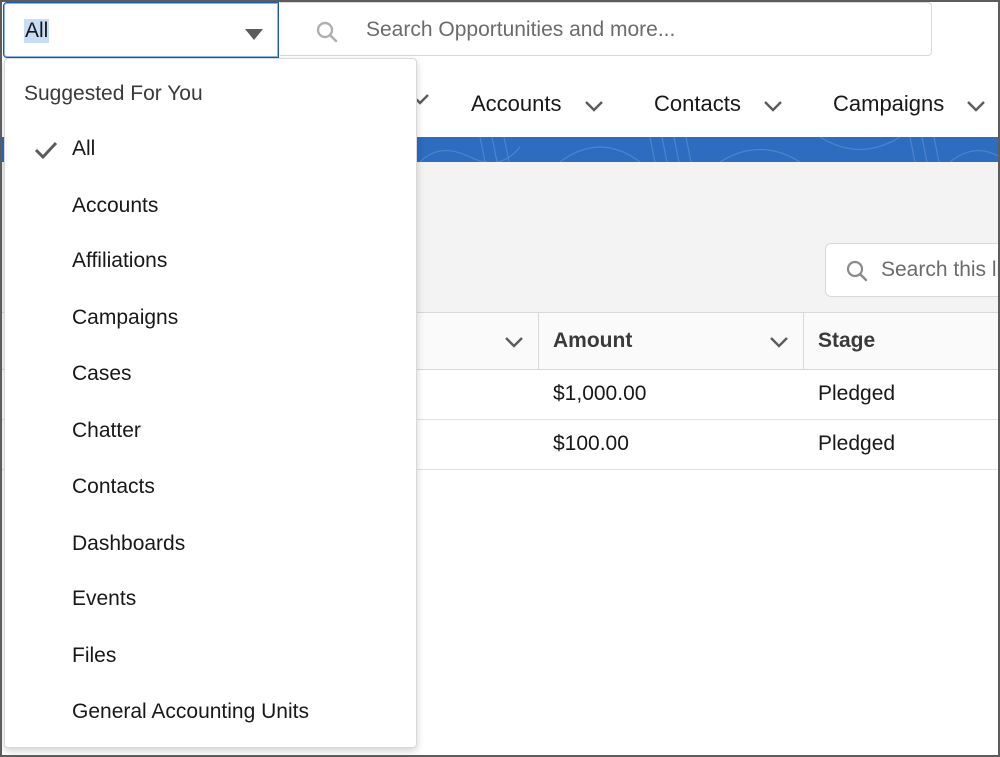  I want to click on cell-amount: $100.00, so click(591, 443).